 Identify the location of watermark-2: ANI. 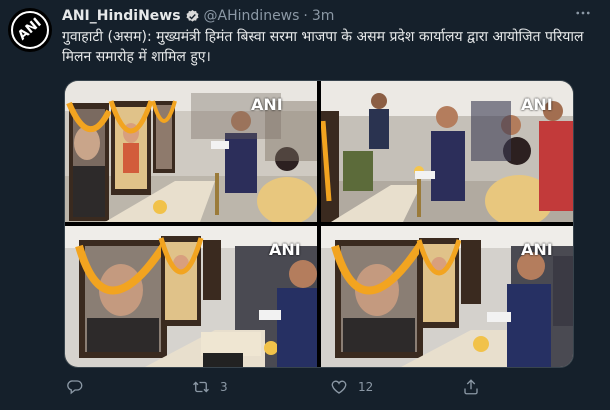
(537, 104).